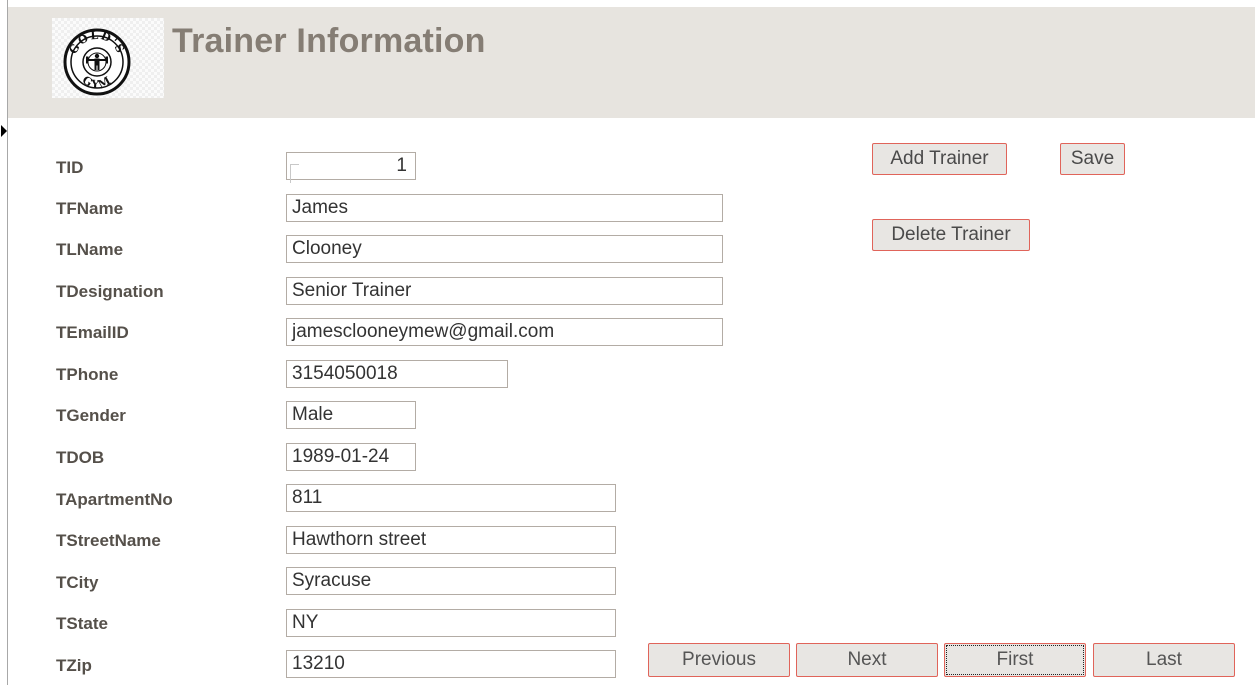  I want to click on label-tapartmentno: TApartmentNo, so click(114, 499).